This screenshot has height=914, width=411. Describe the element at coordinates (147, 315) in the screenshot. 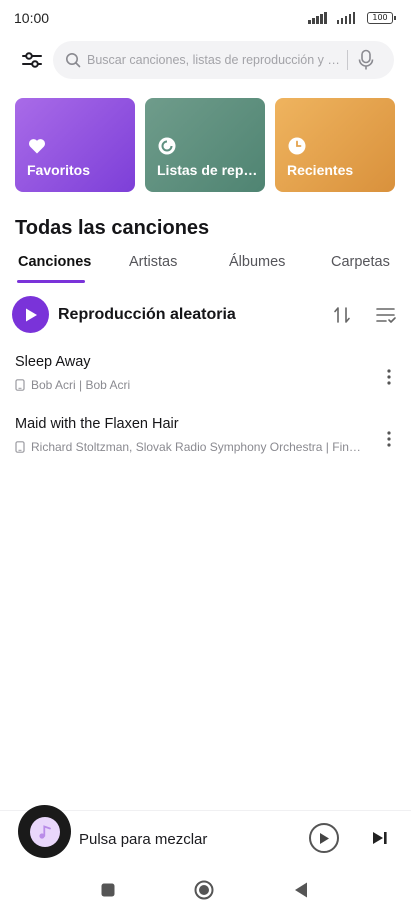

I see `shuffle-label: Reproducción aleatoria` at that location.